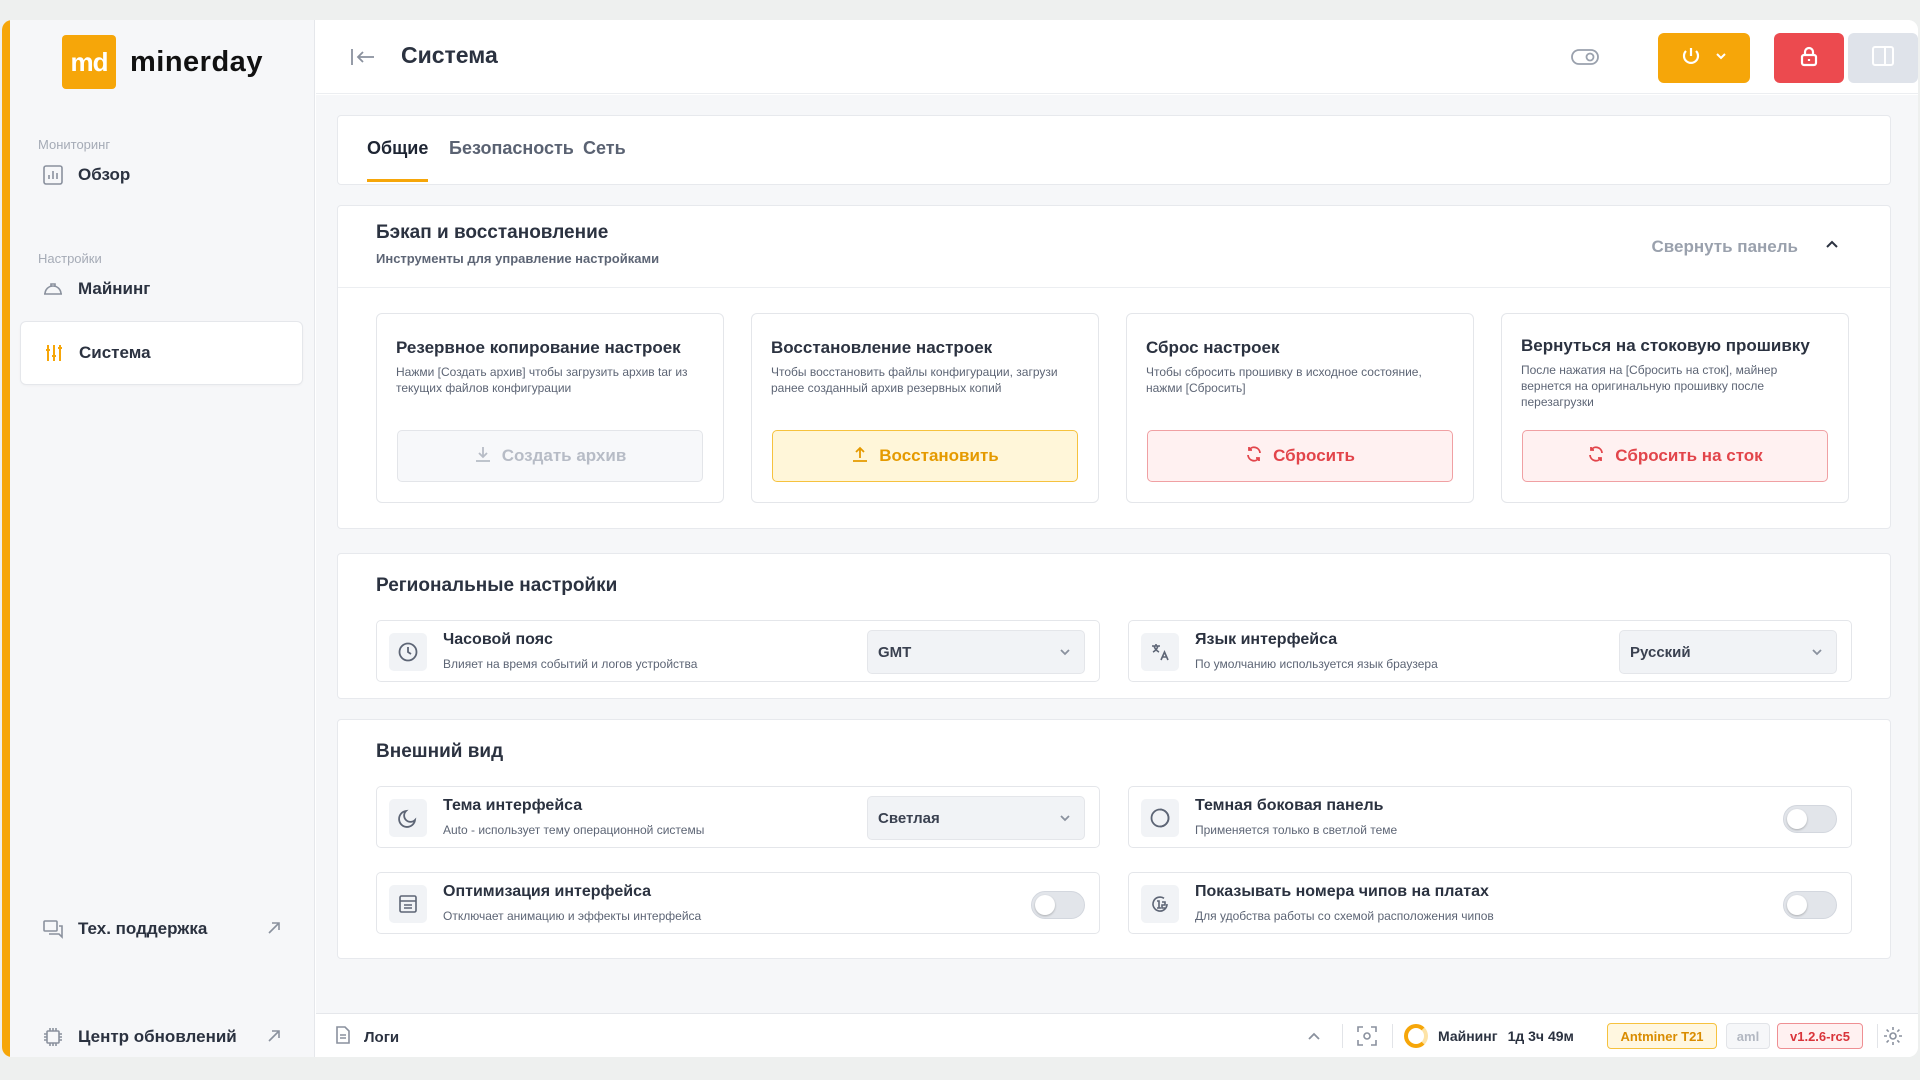 Image resolution: width=1920 pixels, height=1080 pixels. What do you see at coordinates (343, 1037) in the screenshot?
I see `file-icon` at bounding box center [343, 1037].